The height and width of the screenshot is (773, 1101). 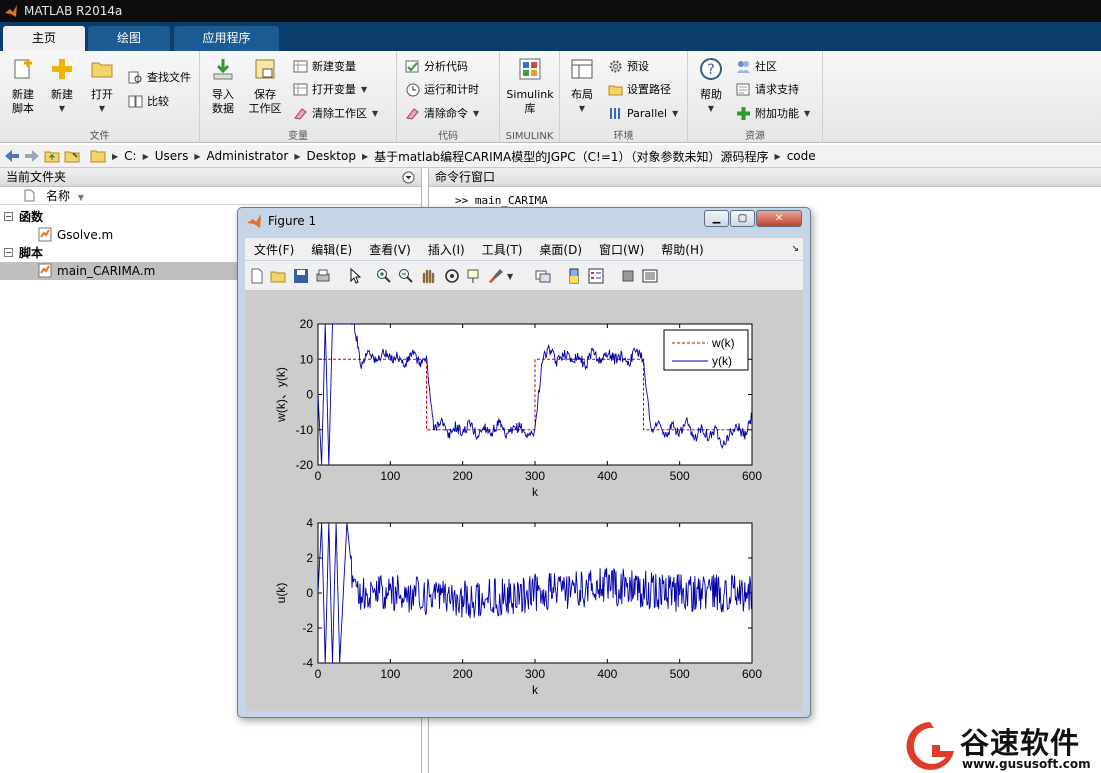 I want to click on new-variable-button: 新建变量, so click(x=324, y=66).